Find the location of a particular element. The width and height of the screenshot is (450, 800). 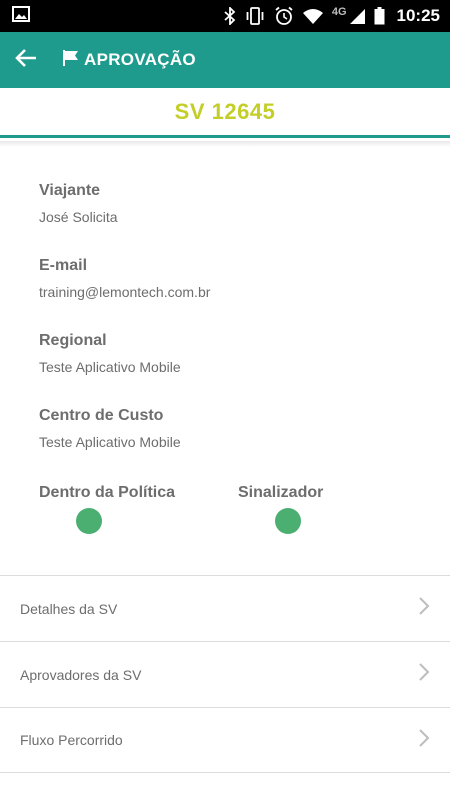

field-value: José Solicita is located at coordinates (78, 217).